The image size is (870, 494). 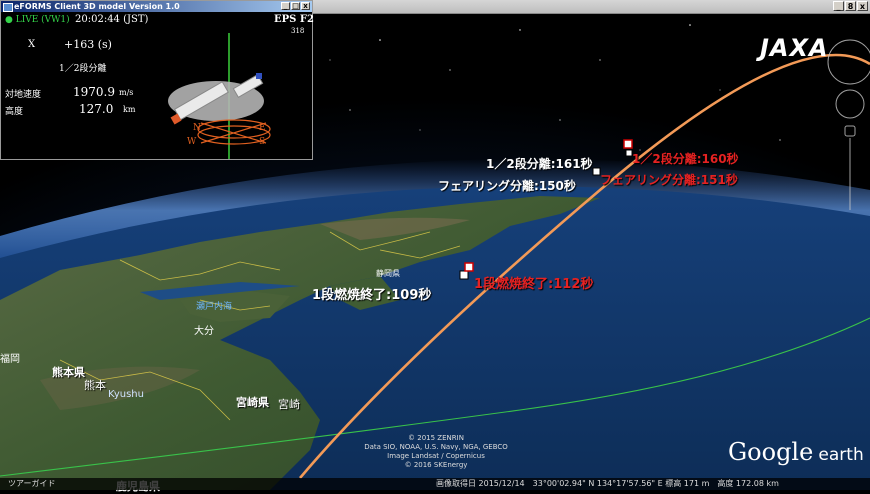 I want to click on compass-w: W, so click(x=192, y=142).